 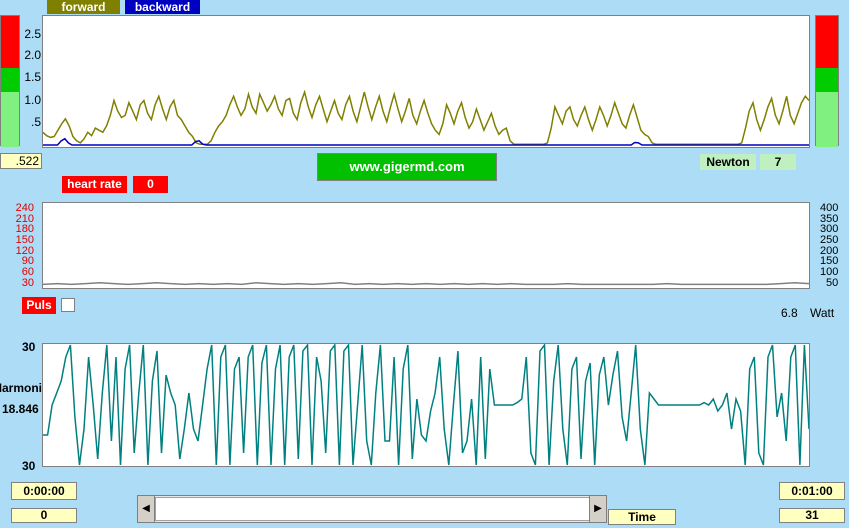 What do you see at coordinates (597, 509) in the screenshot?
I see `scroll-right-button: ▶` at bounding box center [597, 509].